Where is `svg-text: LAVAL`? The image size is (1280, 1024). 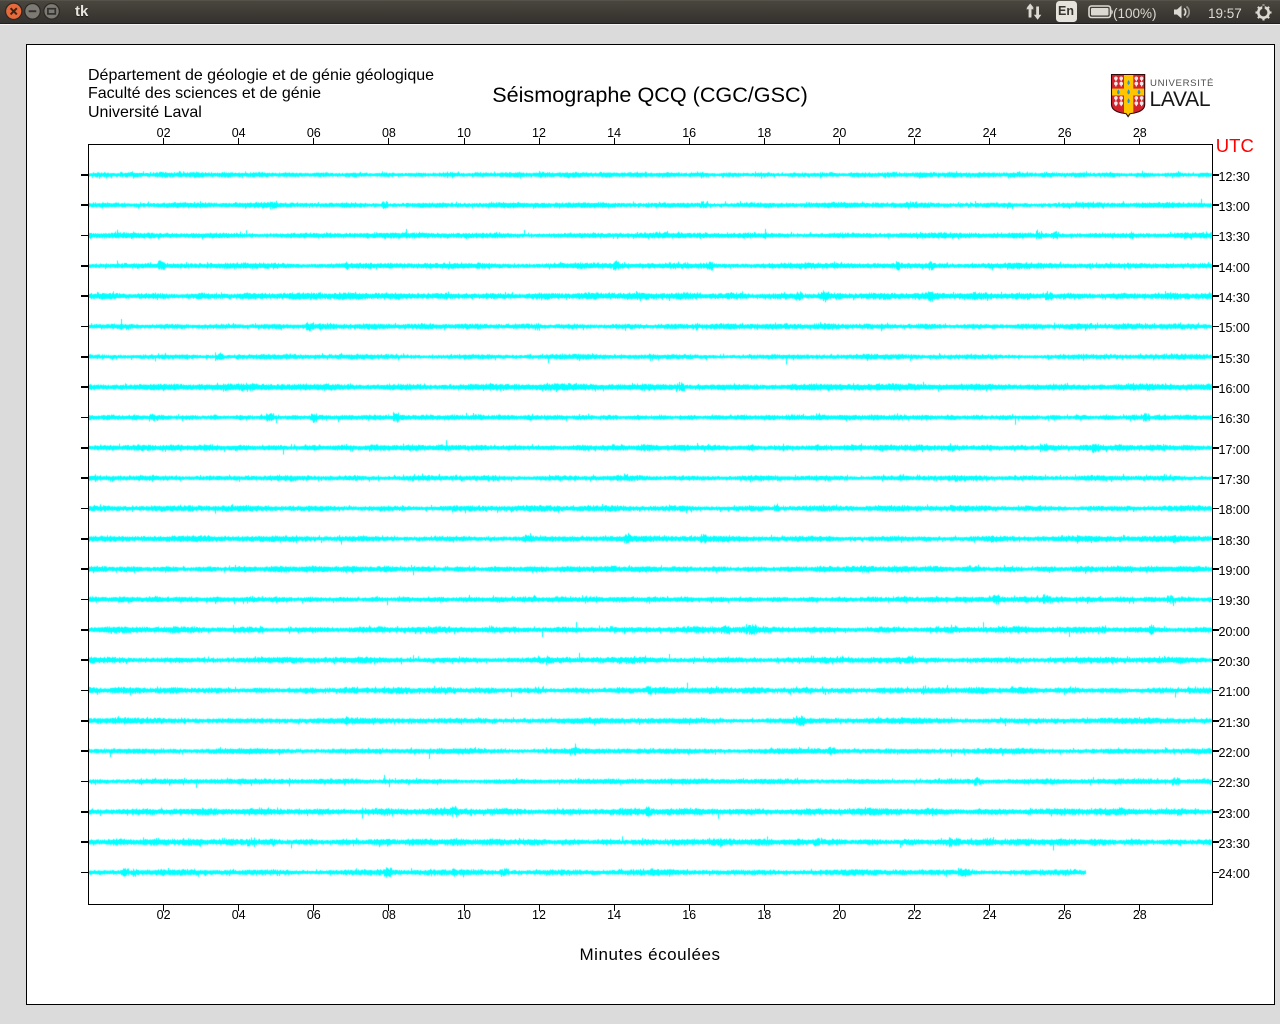 svg-text: LAVAL is located at coordinates (1180, 99).